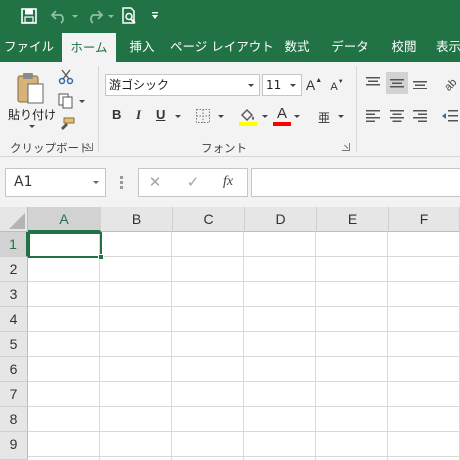 This screenshot has width=460, height=460. I want to click on font-color-swatch, so click(282, 124).